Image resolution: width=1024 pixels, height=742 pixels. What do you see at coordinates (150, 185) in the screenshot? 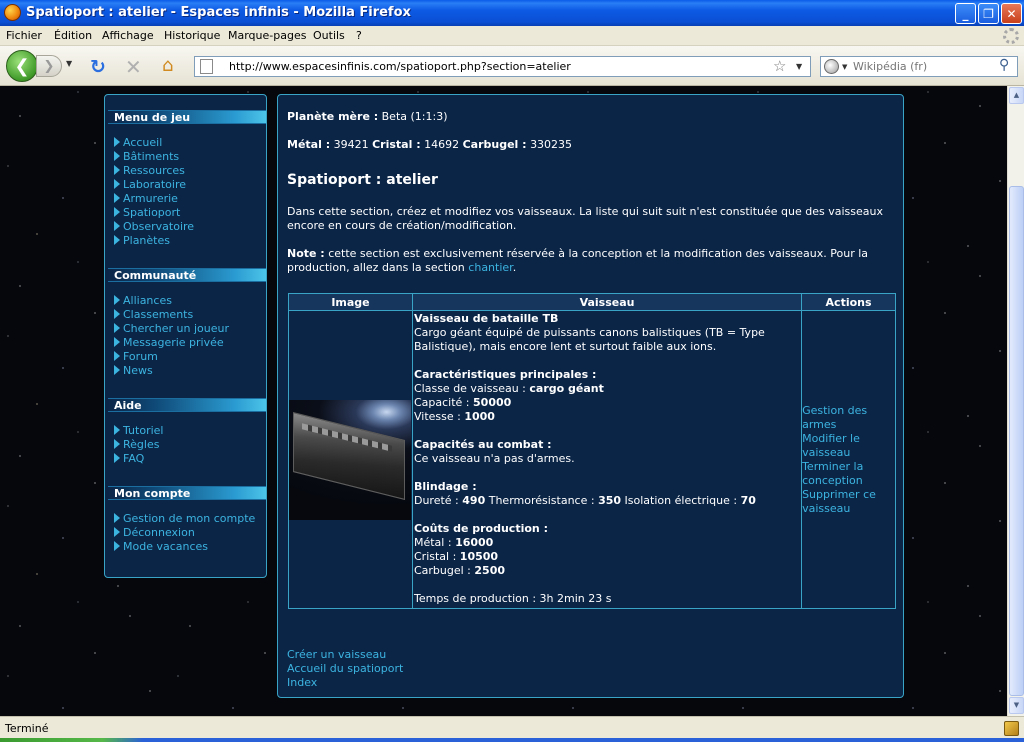
I see `menu-link-laboratoire: Laboratoire` at bounding box center [150, 185].